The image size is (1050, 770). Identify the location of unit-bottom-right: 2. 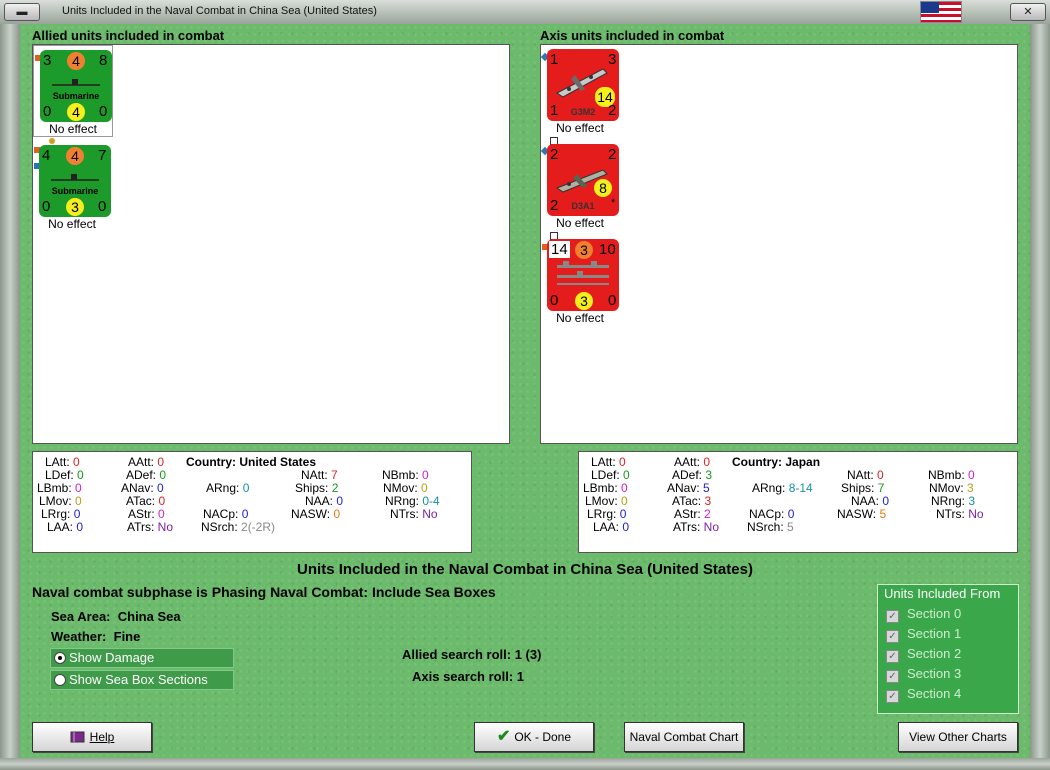
(612, 110).